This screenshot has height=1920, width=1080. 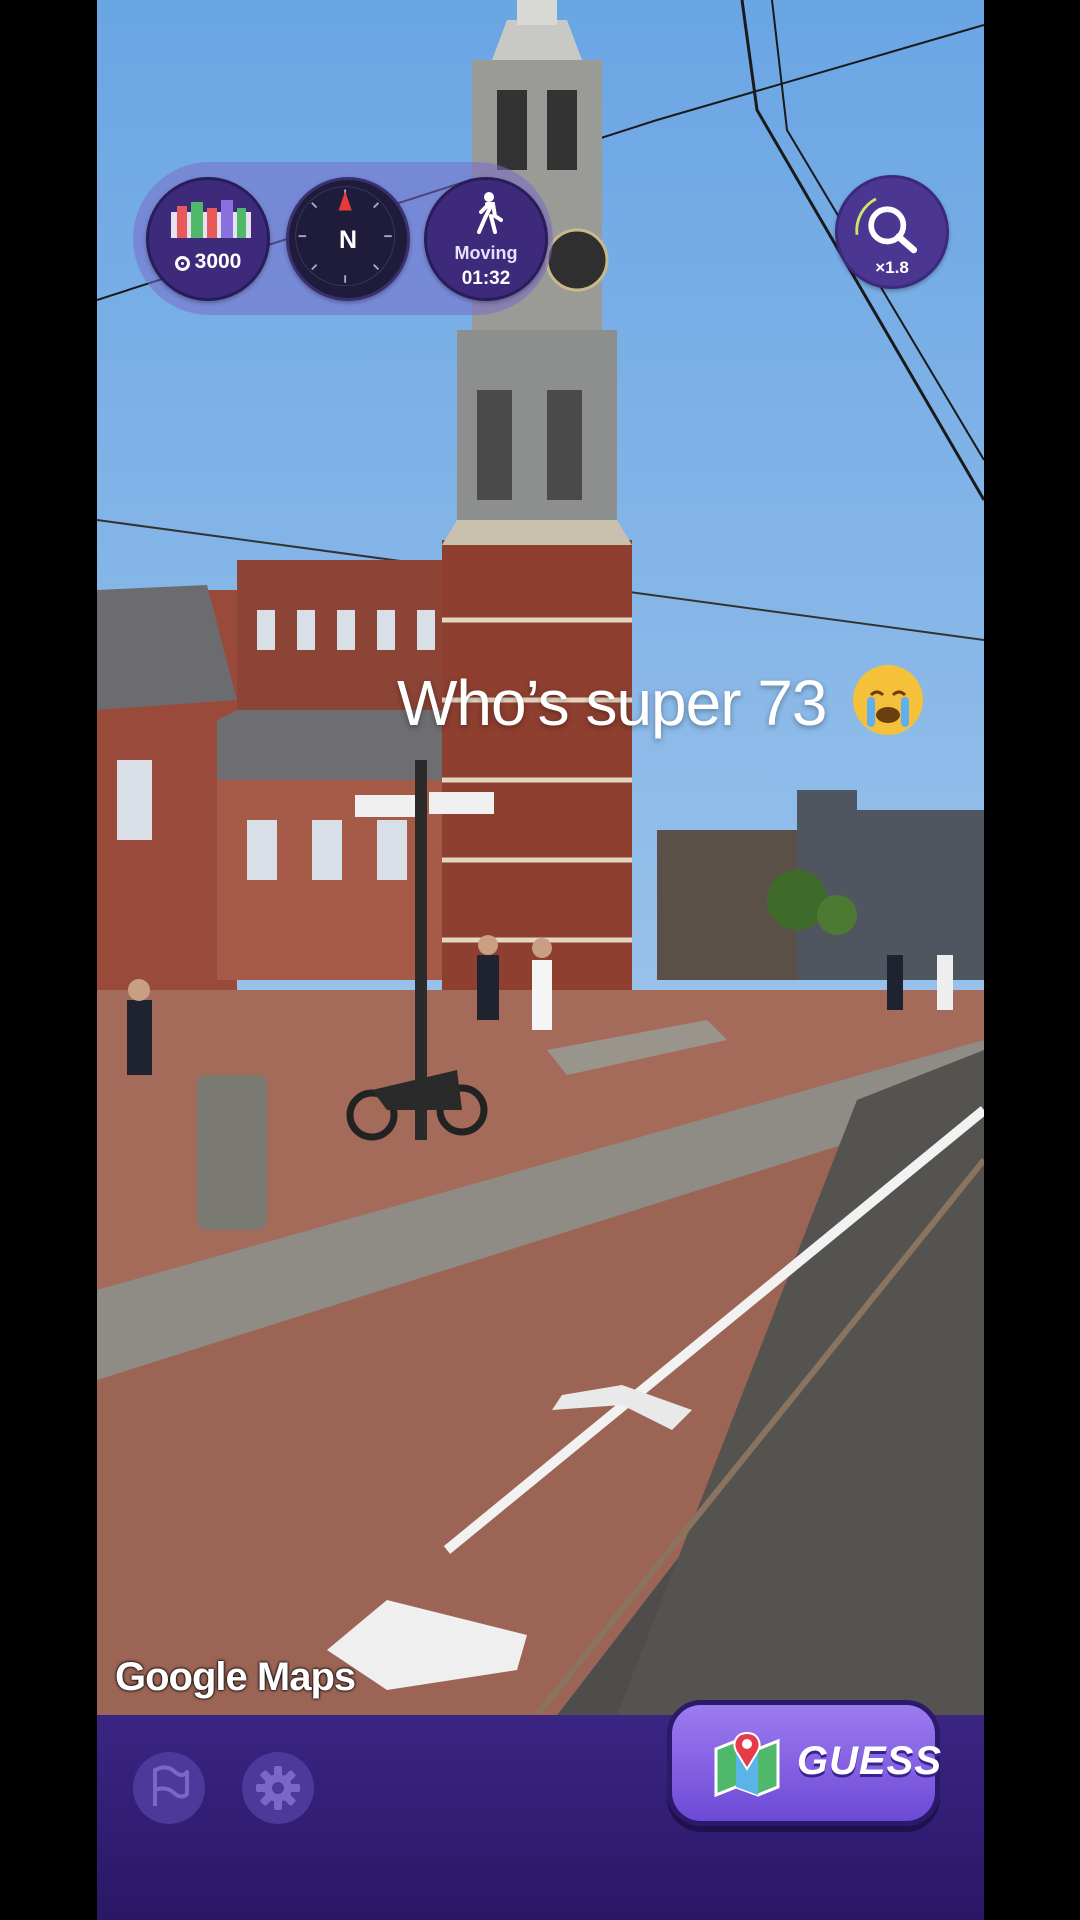 I want to click on movement-label: Moving, so click(x=486, y=253).